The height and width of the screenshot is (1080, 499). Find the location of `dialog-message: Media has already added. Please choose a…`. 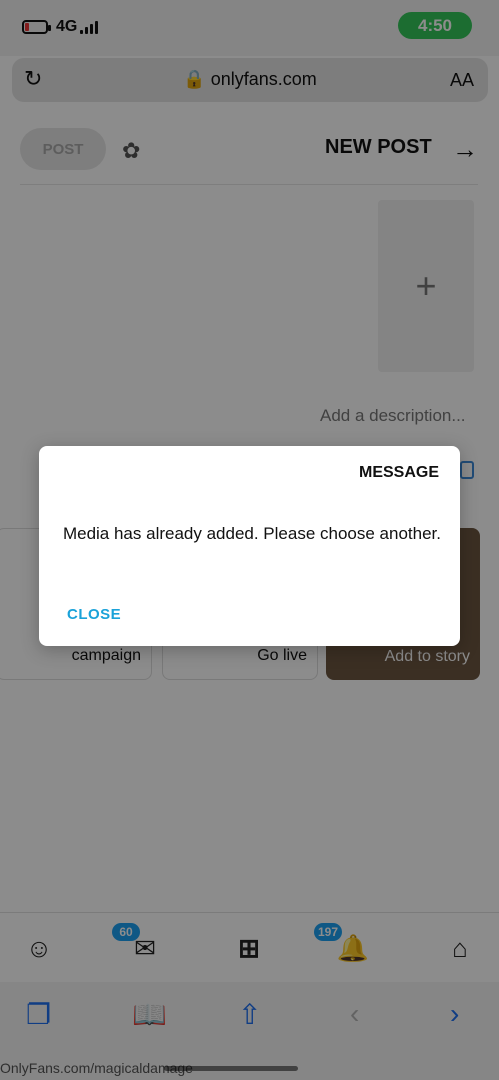

dialog-message: Media has already added. Please choose a… is located at coordinates (251, 533).